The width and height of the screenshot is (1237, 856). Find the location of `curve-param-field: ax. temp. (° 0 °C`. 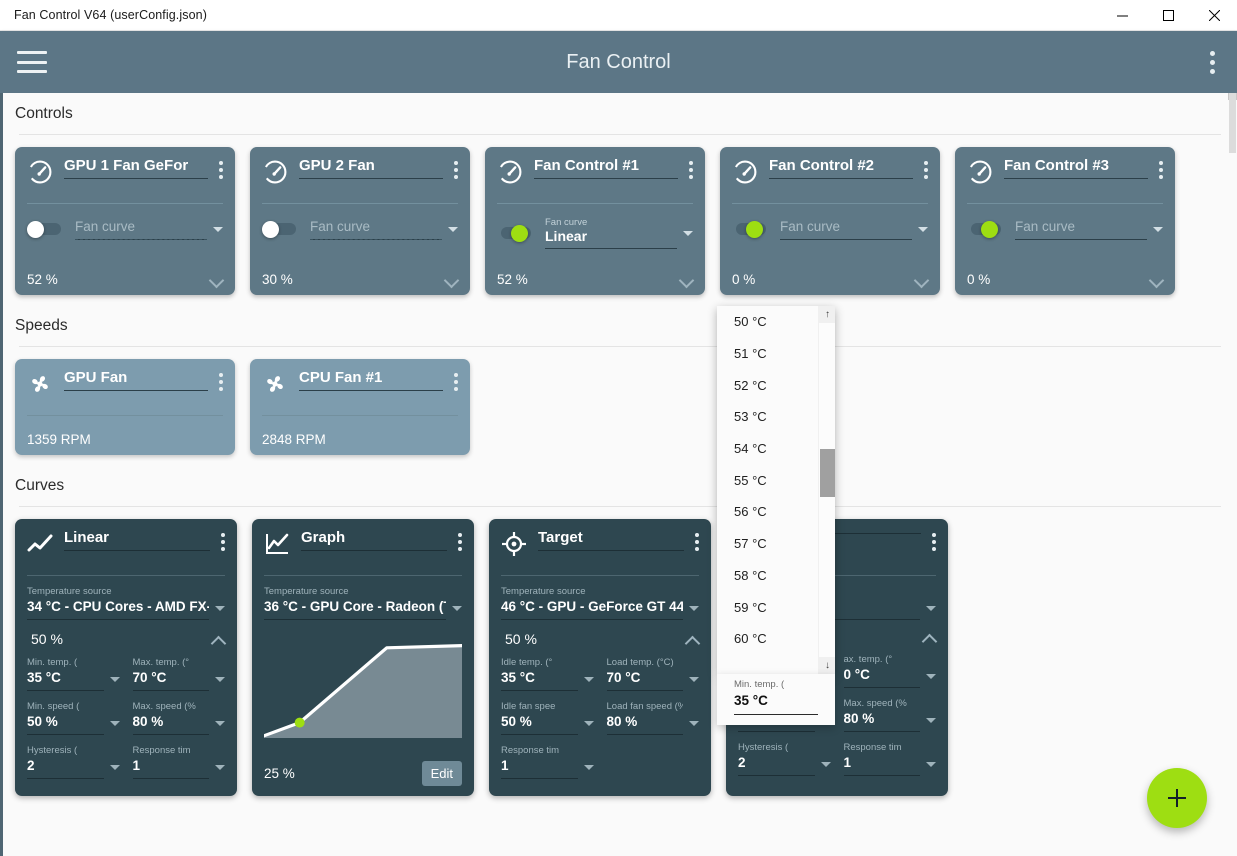

curve-param-field: ax. temp. (° 0 °C is located at coordinates (889, 671).